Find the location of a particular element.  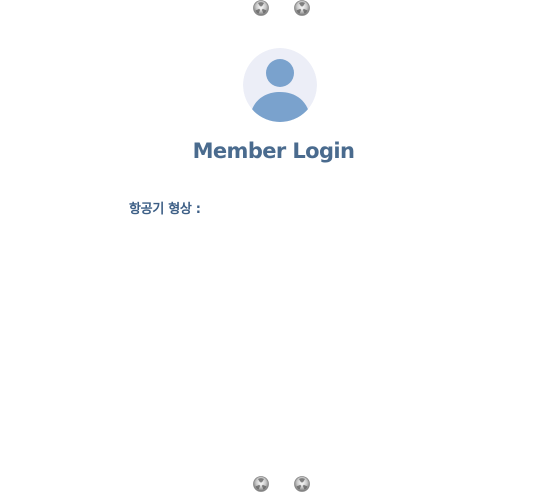

aircraft-configuration-label: 항공기 형상 : is located at coordinates (165, 209).